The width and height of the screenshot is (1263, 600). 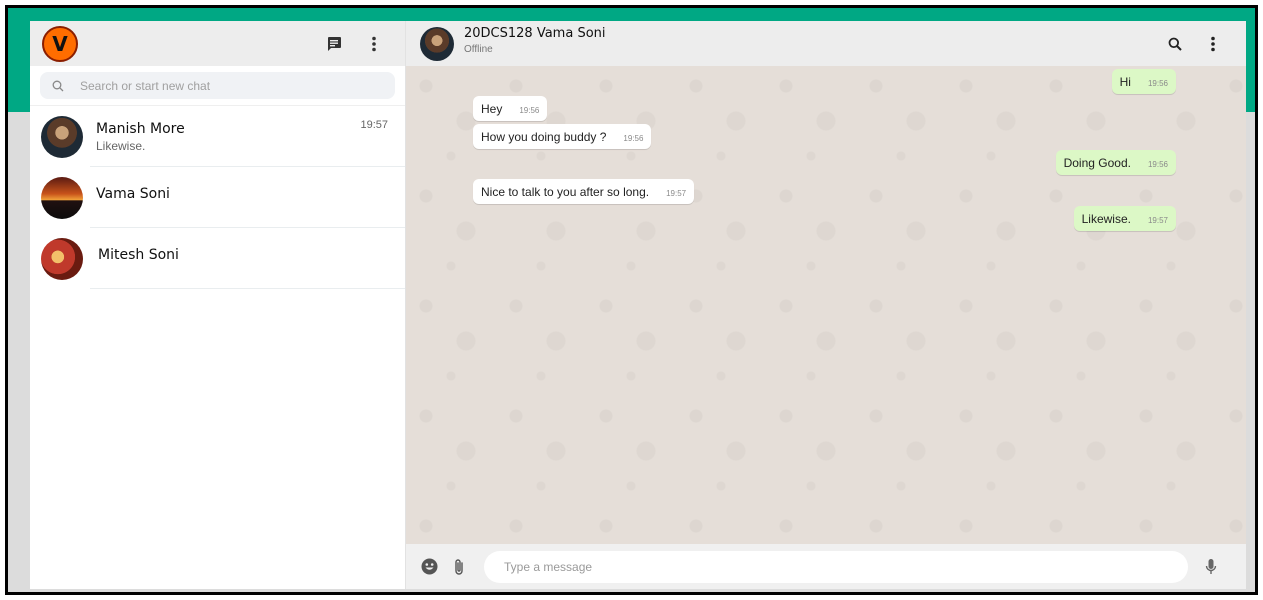 I want to click on message-bubble-incoming: How you doing buddy ? 19:56, so click(x=562, y=136).